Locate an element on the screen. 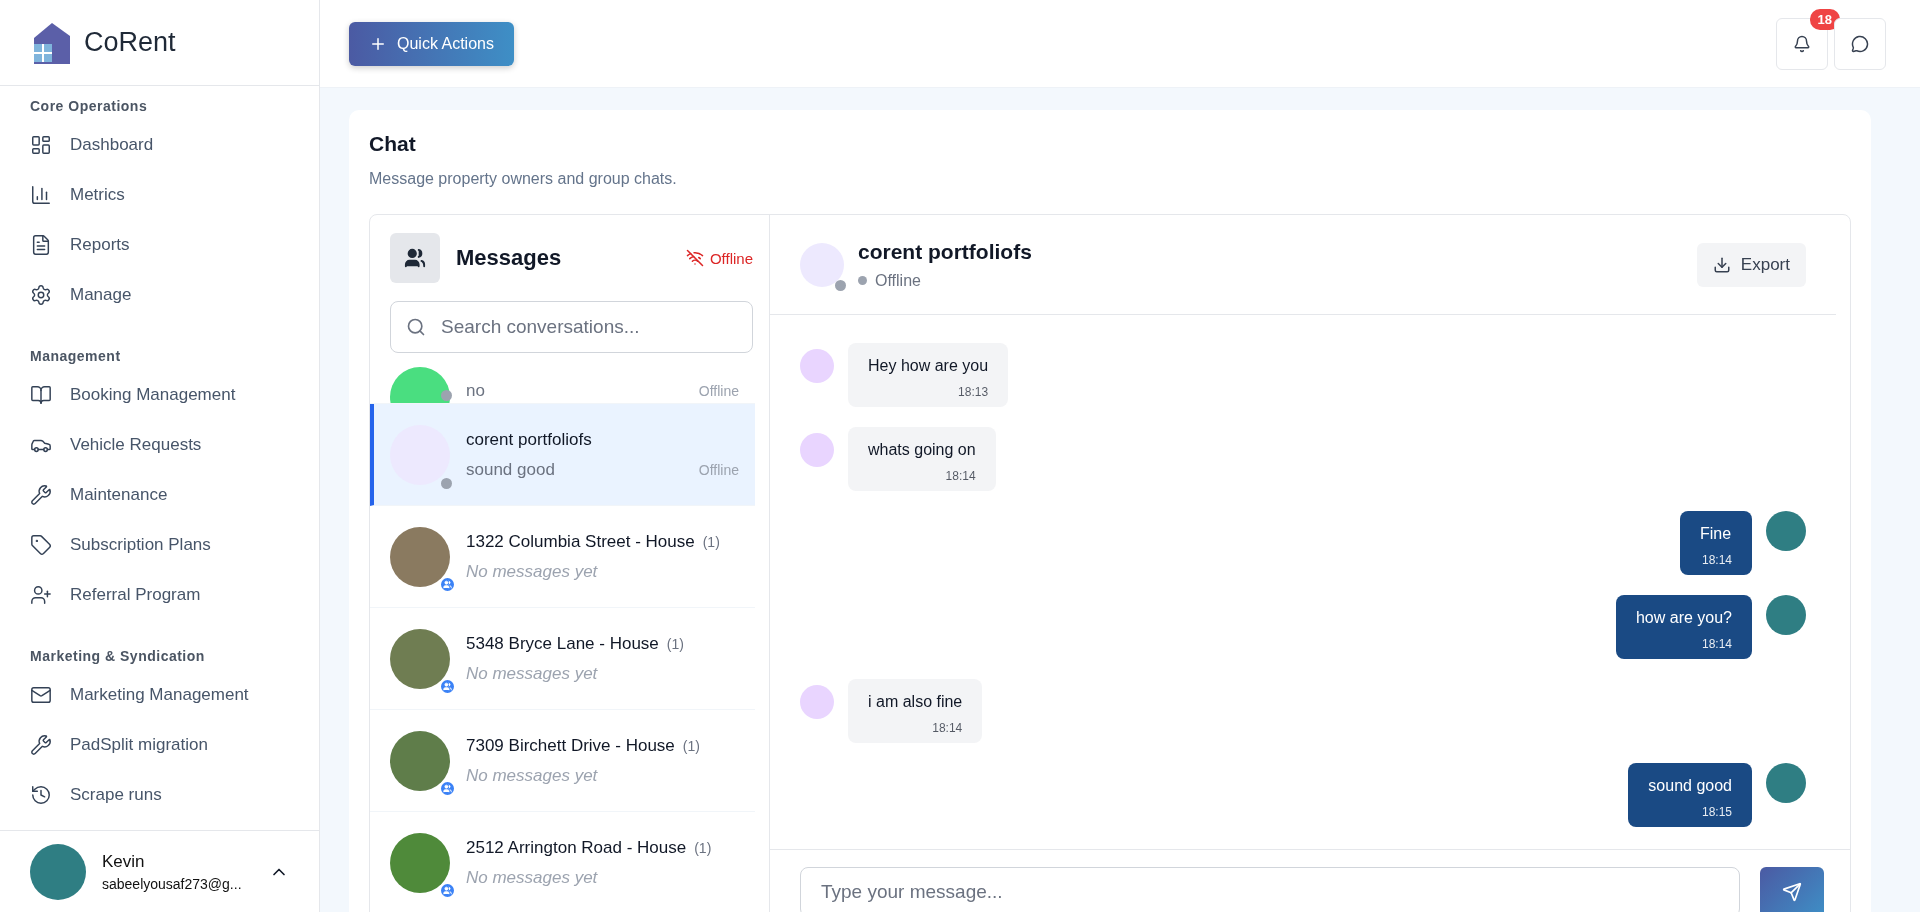 This screenshot has height=912, width=1920. search-icon is located at coordinates (416, 327).